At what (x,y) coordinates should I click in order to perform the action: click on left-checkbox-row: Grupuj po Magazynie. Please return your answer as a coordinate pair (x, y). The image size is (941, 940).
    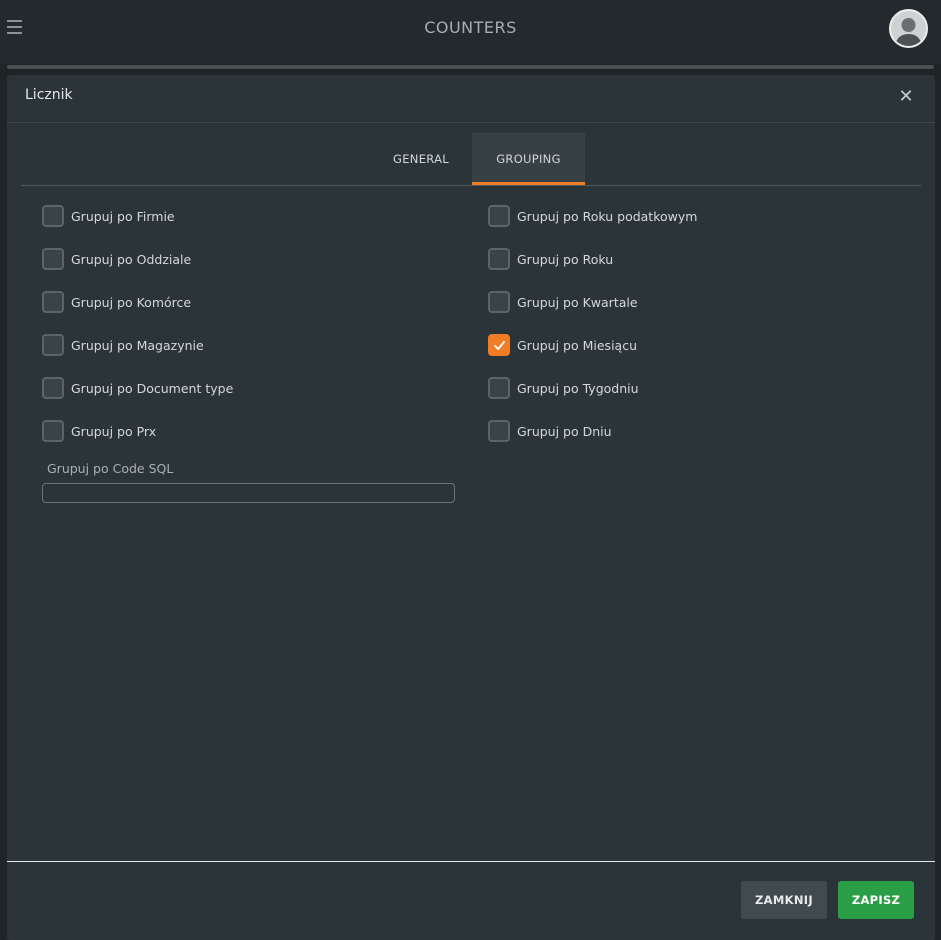
    Looking at the image, I should click on (123, 345).